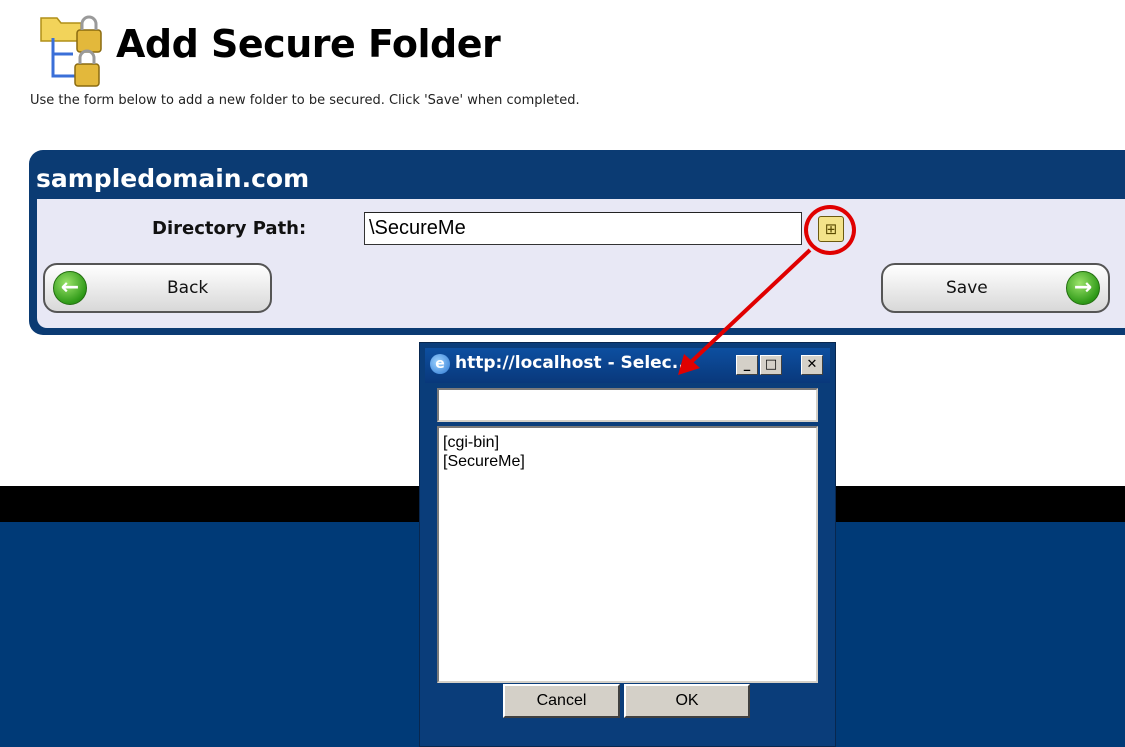 The width and height of the screenshot is (1125, 747). I want to click on domain-label: sampledomain.com, so click(173, 178).